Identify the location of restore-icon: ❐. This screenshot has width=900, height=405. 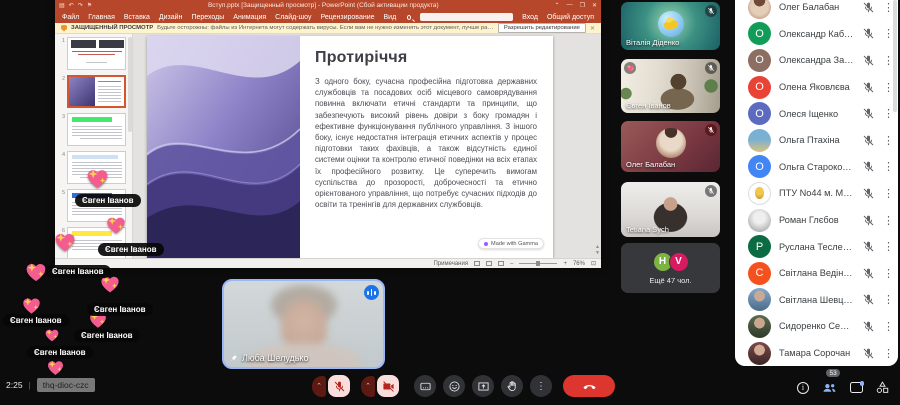
(582, 5).